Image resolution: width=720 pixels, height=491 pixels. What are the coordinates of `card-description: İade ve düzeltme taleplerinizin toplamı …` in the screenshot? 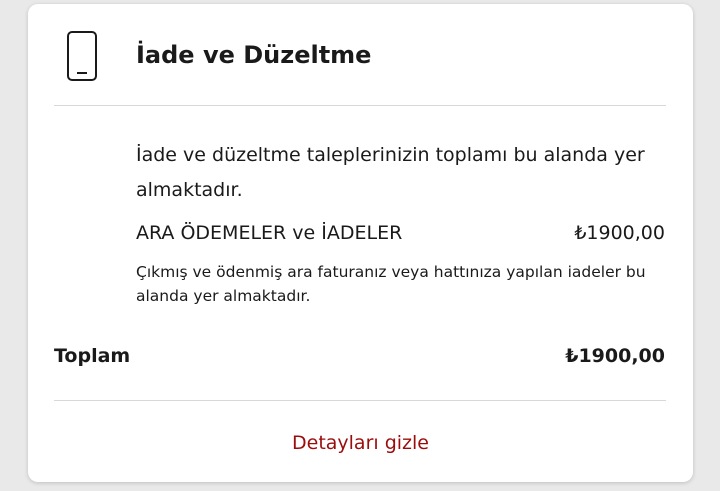 It's located at (390, 172).